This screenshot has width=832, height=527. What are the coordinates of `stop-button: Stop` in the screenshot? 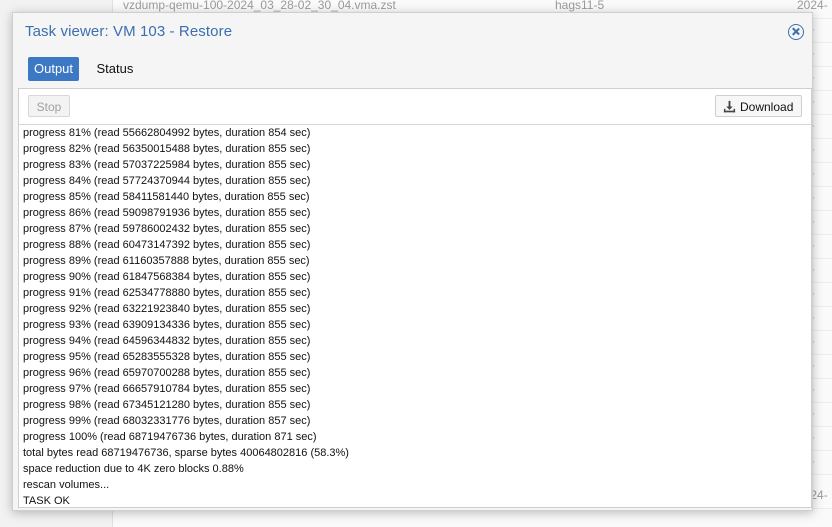 It's located at (49, 106).